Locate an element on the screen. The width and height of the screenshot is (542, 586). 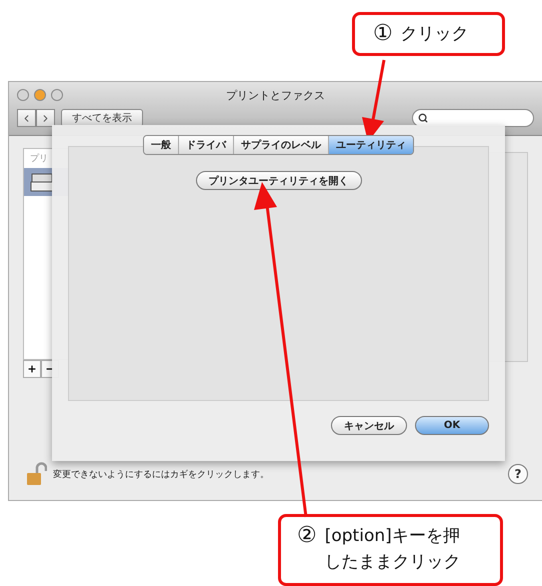
callout-text: したままクリック is located at coordinates (392, 562).